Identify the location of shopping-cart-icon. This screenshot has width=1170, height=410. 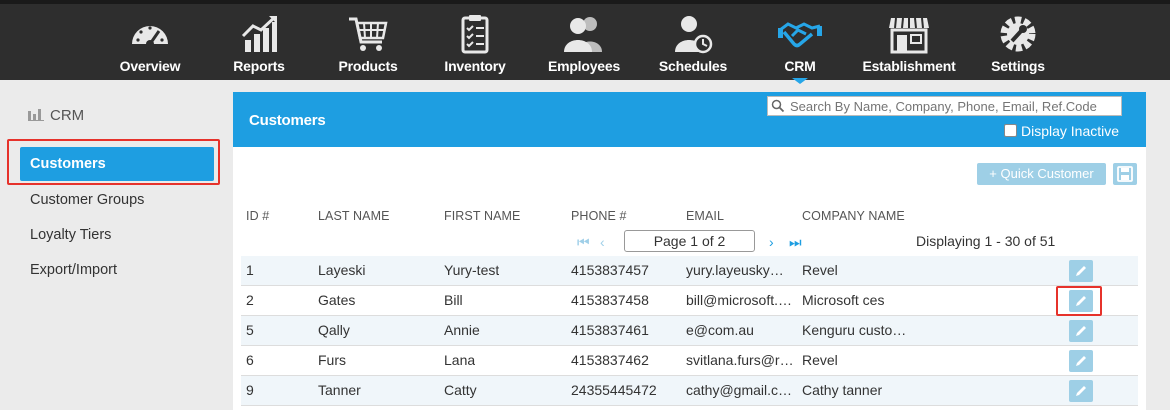
(368, 34).